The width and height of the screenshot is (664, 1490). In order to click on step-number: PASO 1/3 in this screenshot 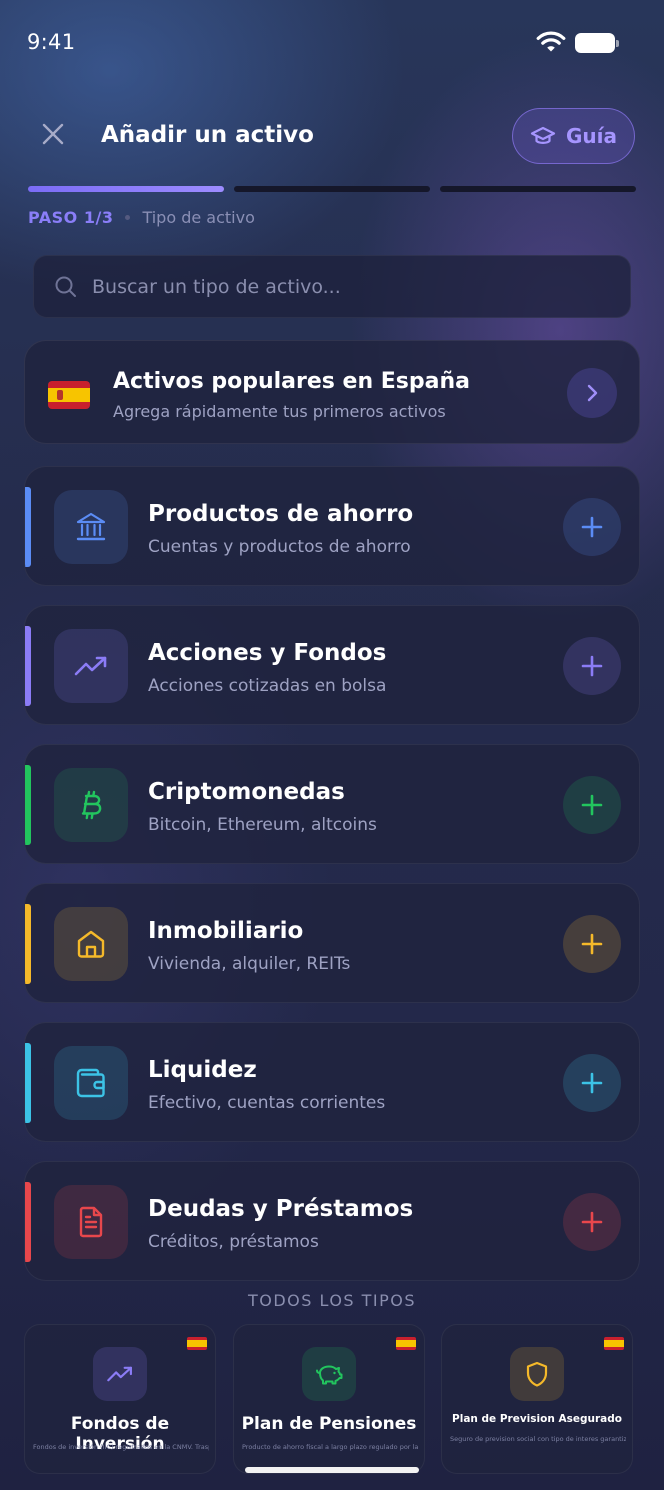, I will do `click(71, 217)`.